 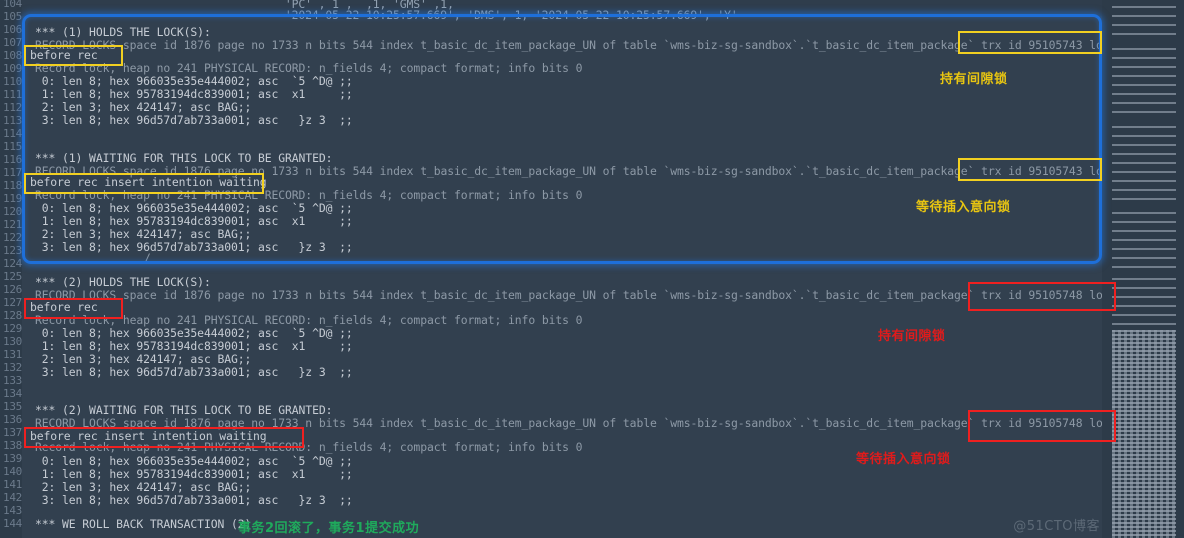 I want to click on line-number: 142, so click(x=12, y=497).